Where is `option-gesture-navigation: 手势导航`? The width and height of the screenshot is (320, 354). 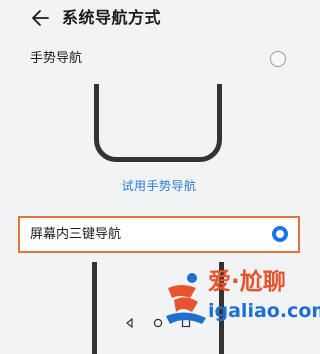
option-gesture-navigation: 手势导航 is located at coordinates (159, 59).